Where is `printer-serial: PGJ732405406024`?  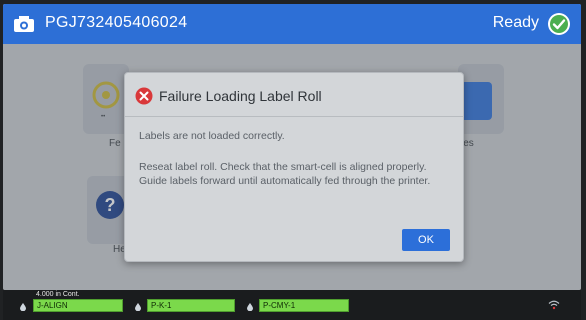
printer-serial: PGJ732405406024 is located at coordinates (116, 22).